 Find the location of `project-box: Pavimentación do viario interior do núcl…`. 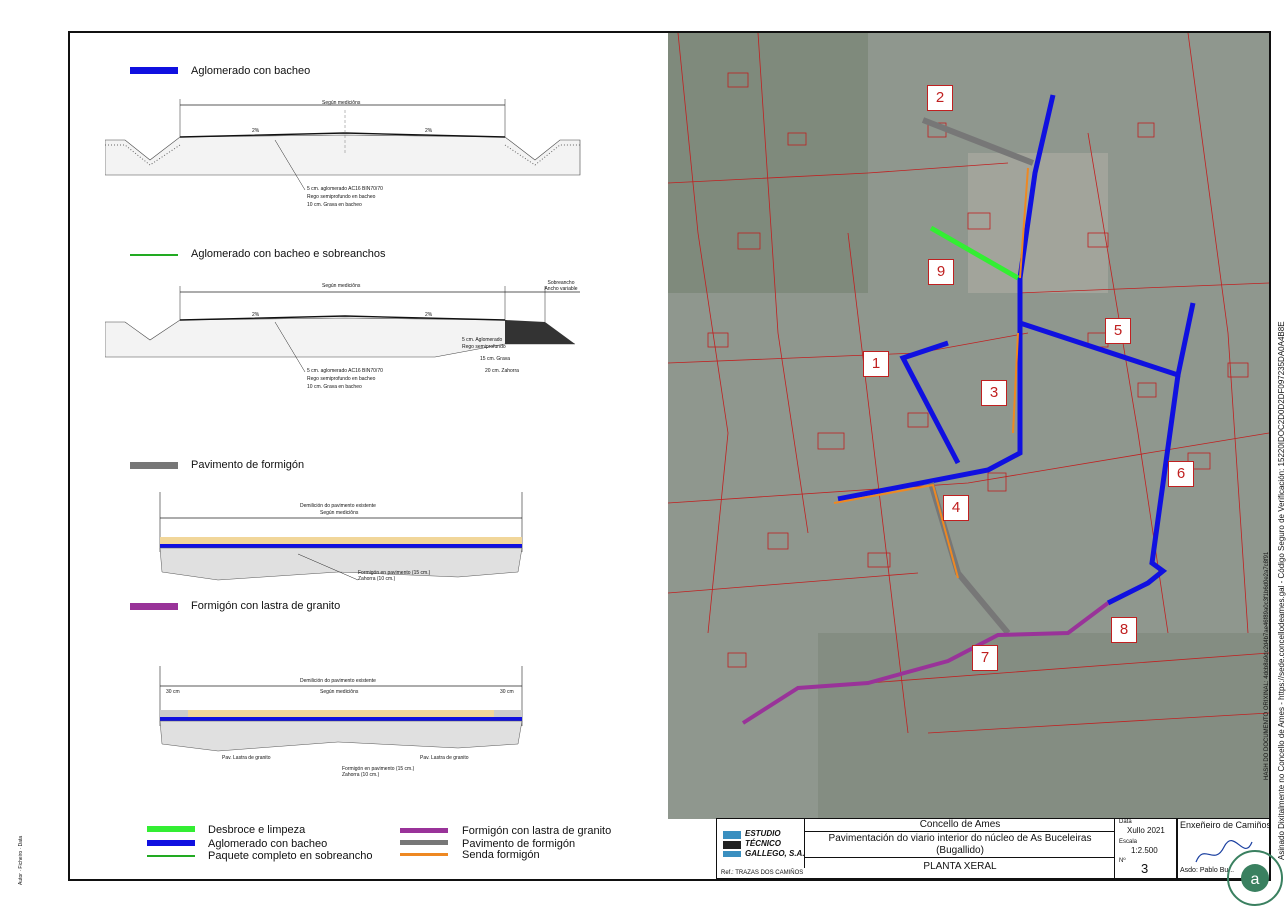

project-box: Pavimentación do viario interior do núcl… is located at coordinates (960, 845).